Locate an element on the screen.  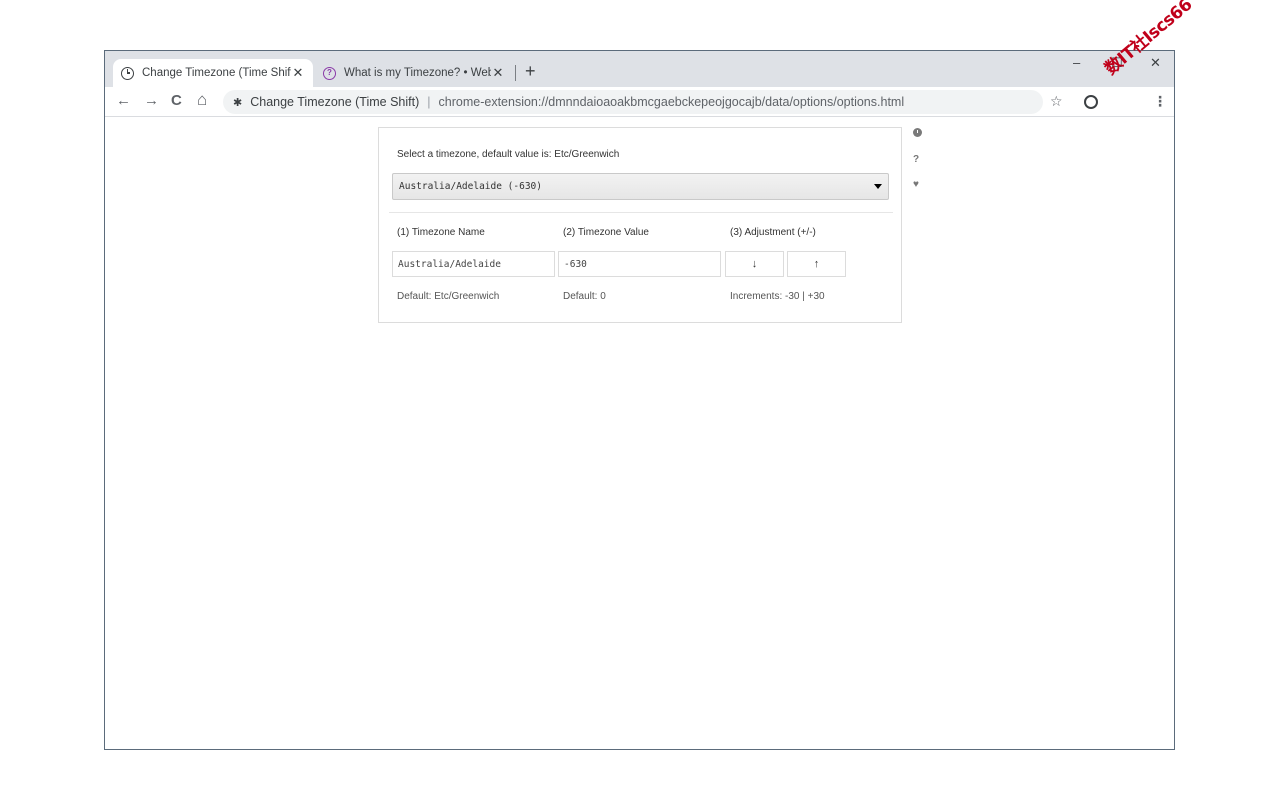
timezone-select-value: Australia/Adelaide (-630) is located at coordinates (470, 186).